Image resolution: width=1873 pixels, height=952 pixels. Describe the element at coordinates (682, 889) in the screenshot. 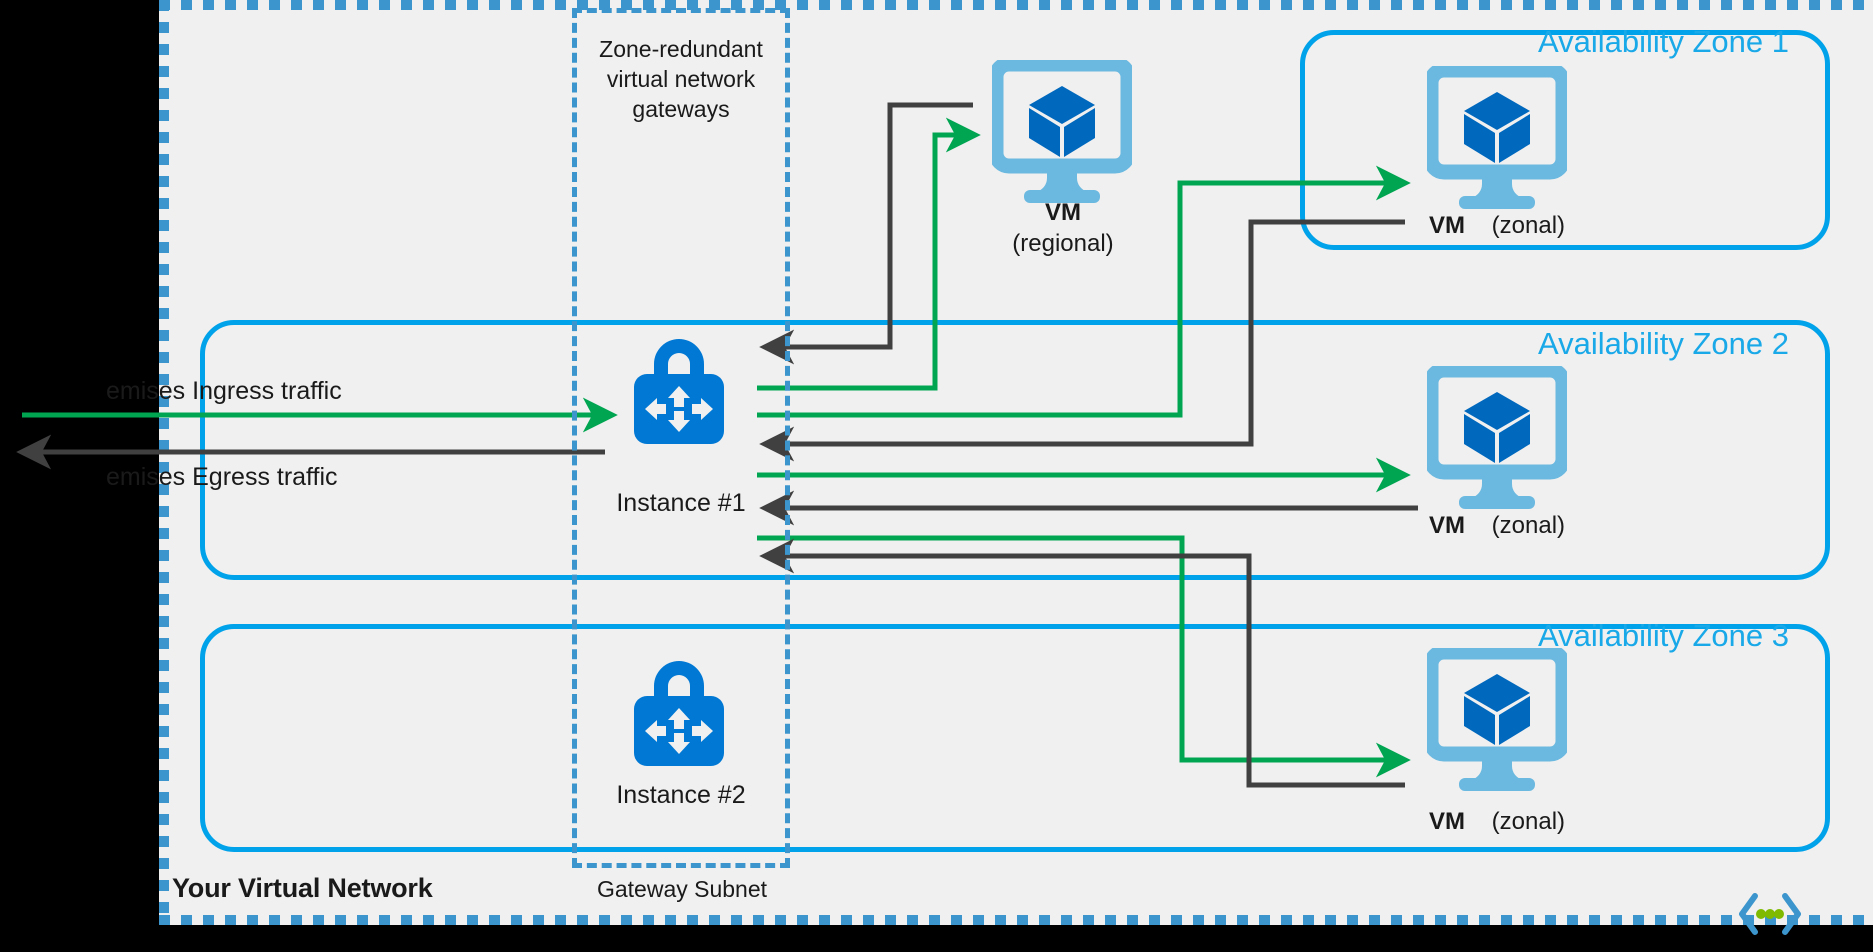

I see `gateway-subnet-title: Gateway Subnet` at that location.